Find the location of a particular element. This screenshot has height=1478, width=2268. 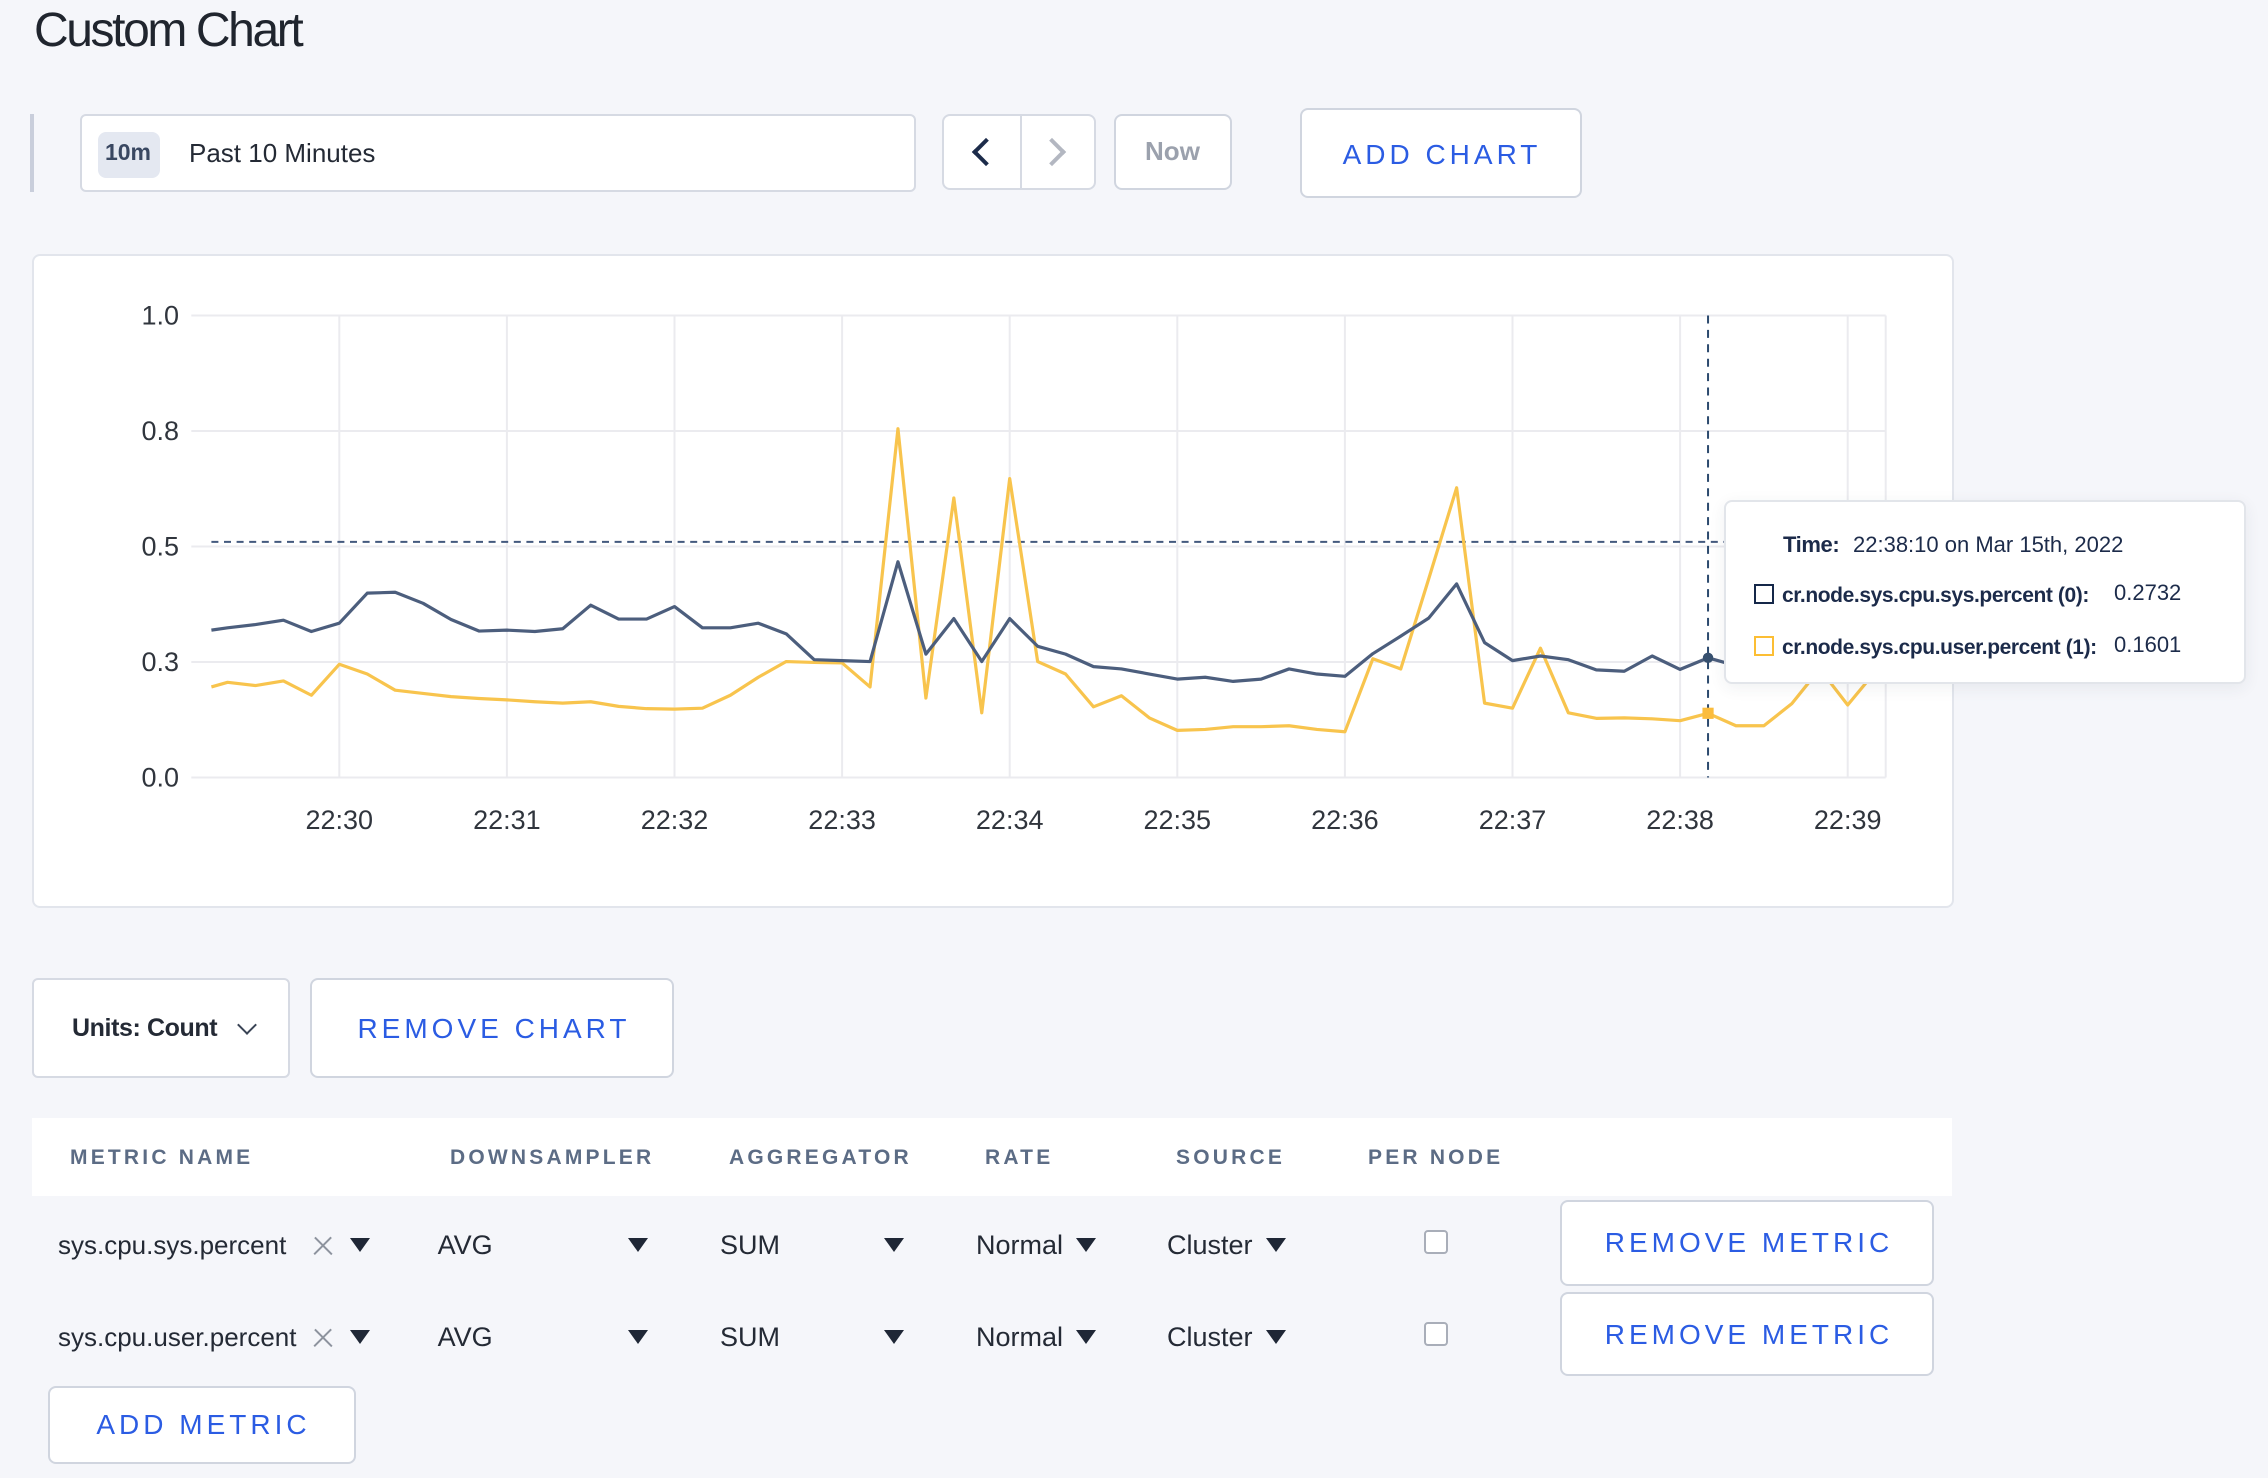

svg-text: 22:34 is located at coordinates (1010, 820).